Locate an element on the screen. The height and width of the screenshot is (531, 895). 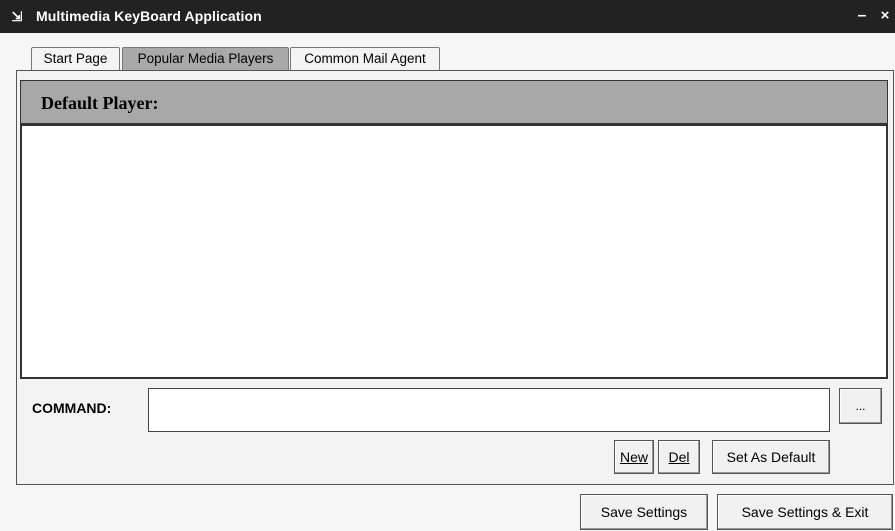
new-button: New is located at coordinates (634, 457).